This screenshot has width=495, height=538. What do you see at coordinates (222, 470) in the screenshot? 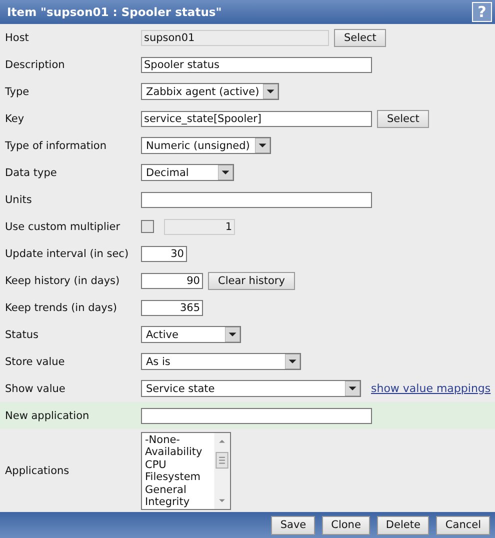
I see `scrollbar` at bounding box center [222, 470].